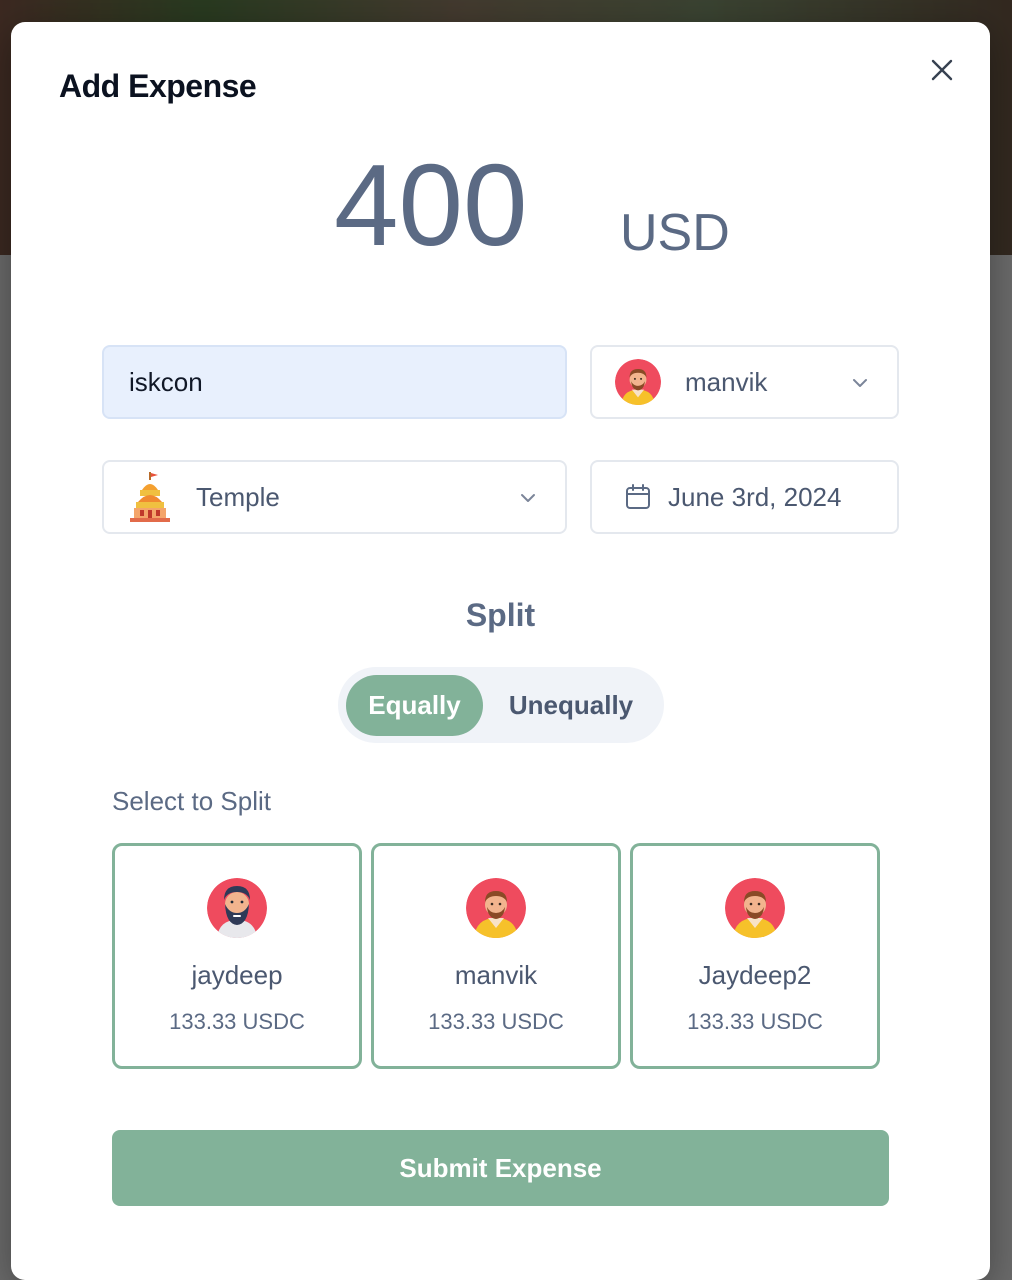 The height and width of the screenshot is (1280, 1012). I want to click on modal-title: Add Expense, so click(158, 86).